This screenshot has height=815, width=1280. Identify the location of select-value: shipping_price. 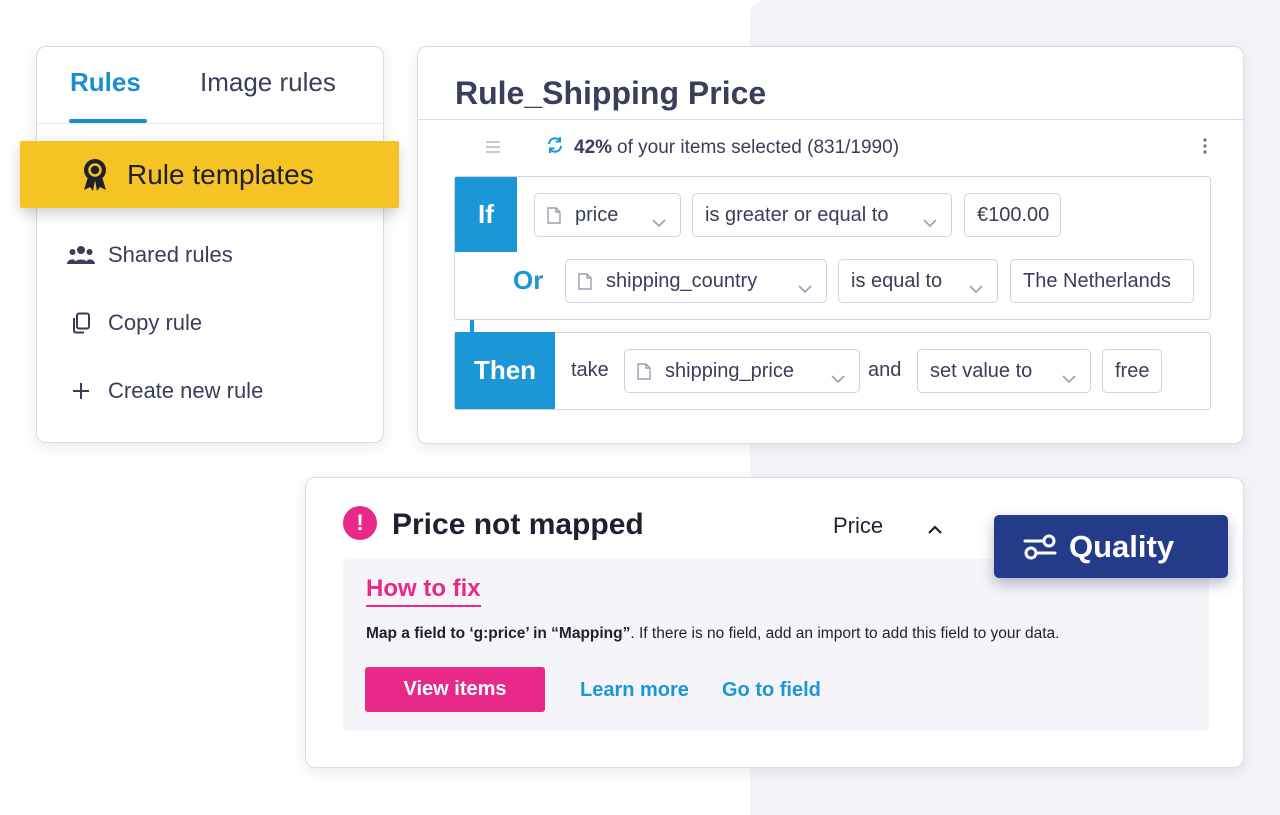
(729, 370).